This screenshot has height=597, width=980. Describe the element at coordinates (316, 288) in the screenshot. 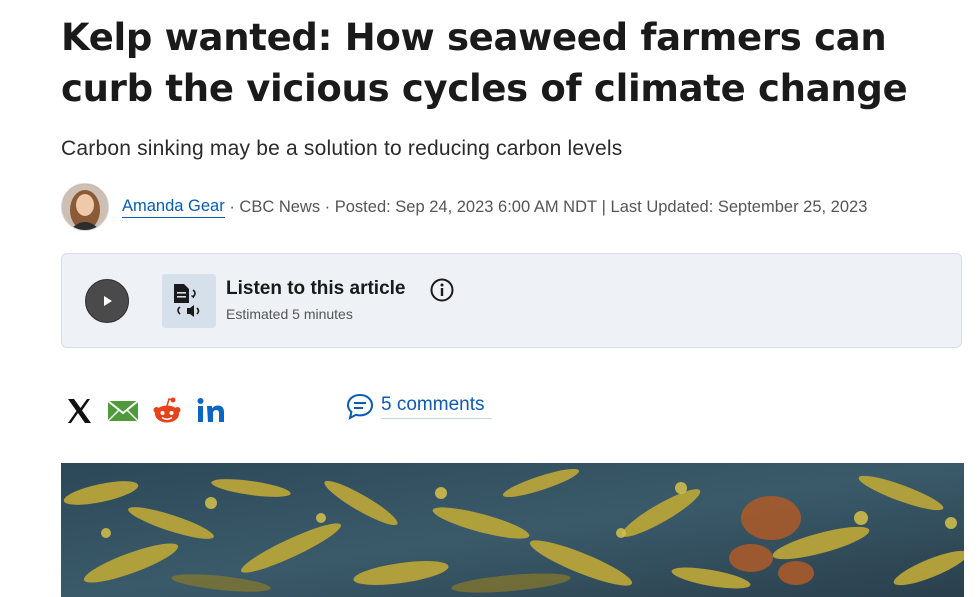

I see `listen-title: Listen to this article` at that location.